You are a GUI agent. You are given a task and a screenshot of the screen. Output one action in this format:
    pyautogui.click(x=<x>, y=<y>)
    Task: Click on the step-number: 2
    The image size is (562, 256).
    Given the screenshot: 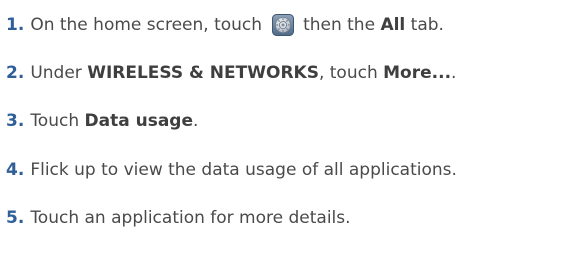 What is the action you would take?
    pyautogui.click(x=12, y=73)
    